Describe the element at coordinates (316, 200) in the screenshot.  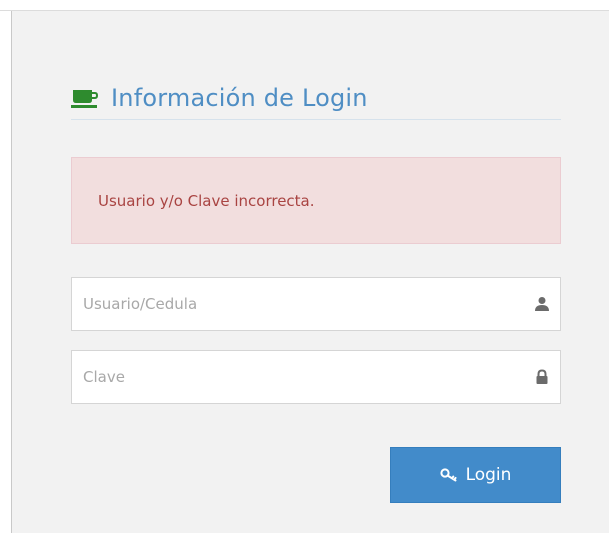
I see `error-alert: Usuario y/o Clave incorrecta.` at that location.